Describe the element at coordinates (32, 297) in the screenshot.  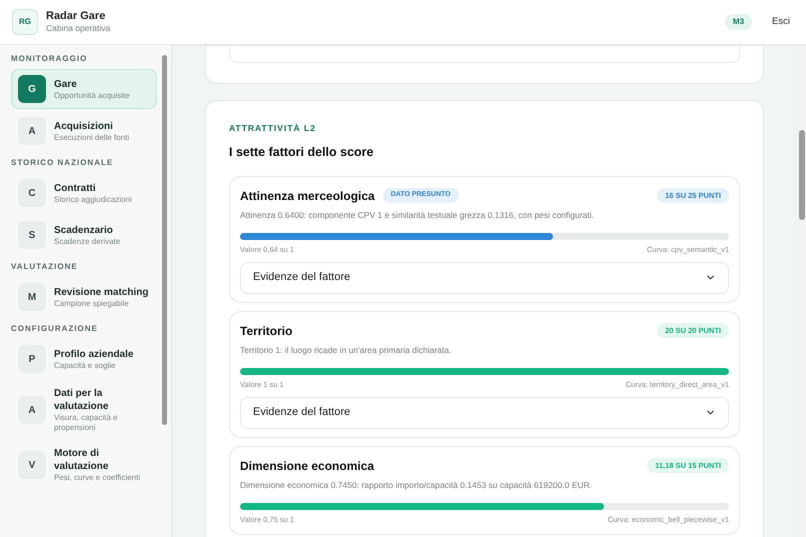
I see `nav-letter-icon: M` at that location.